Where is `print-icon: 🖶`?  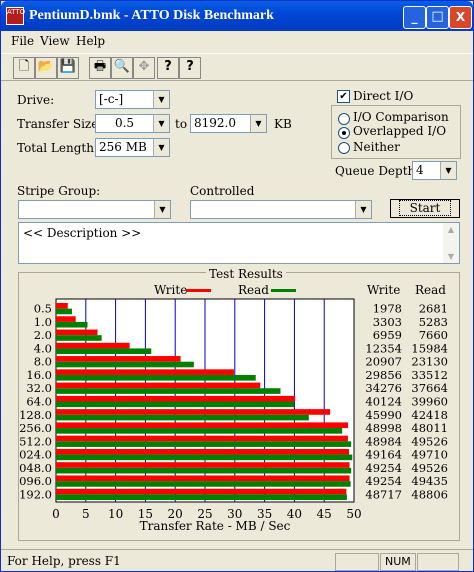 print-icon: 🖶 is located at coordinates (100, 68).